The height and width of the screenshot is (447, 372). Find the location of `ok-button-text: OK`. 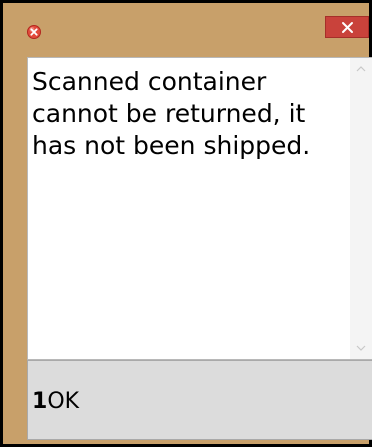

ok-button-text: OK is located at coordinates (63, 401).